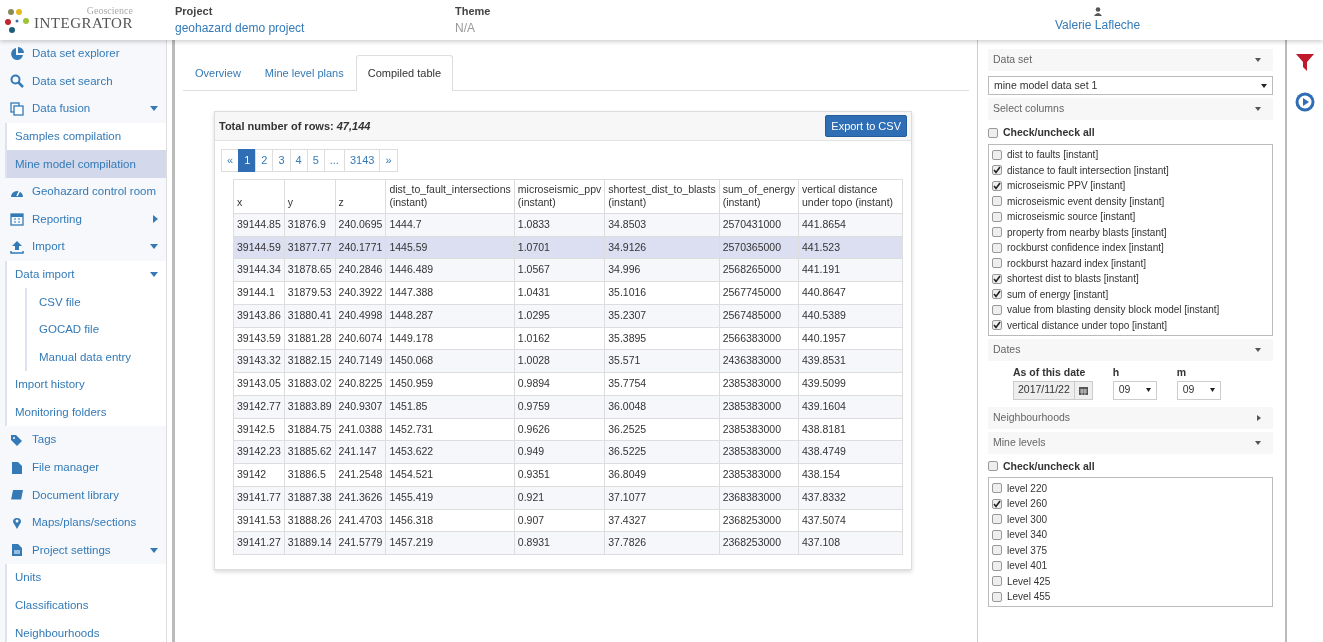 The width and height of the screenshot is (1323, 642). Describe the element at coordinates (1130, 109) in the screenshot. I see `section-header: Select columns` at that location.